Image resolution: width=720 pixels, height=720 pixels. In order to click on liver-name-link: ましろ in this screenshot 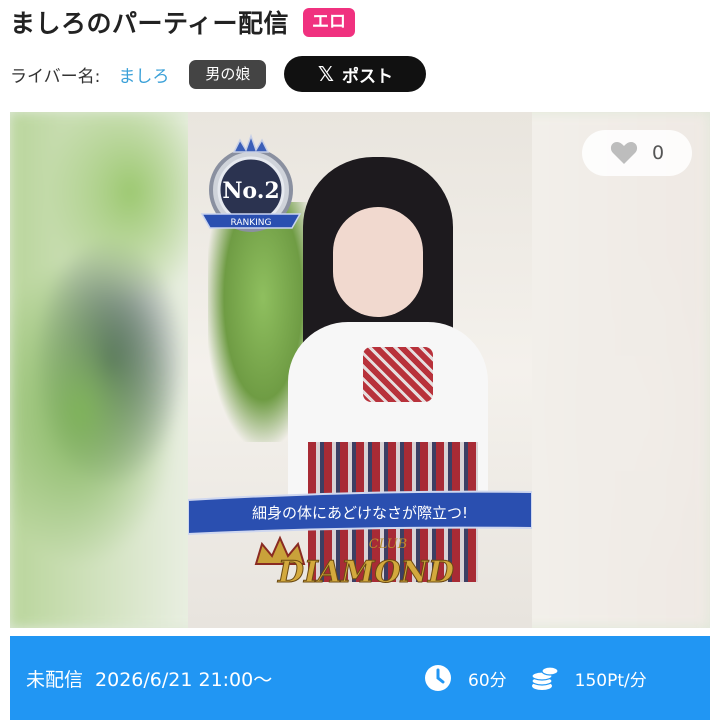, I will do `click(143, 74)`.